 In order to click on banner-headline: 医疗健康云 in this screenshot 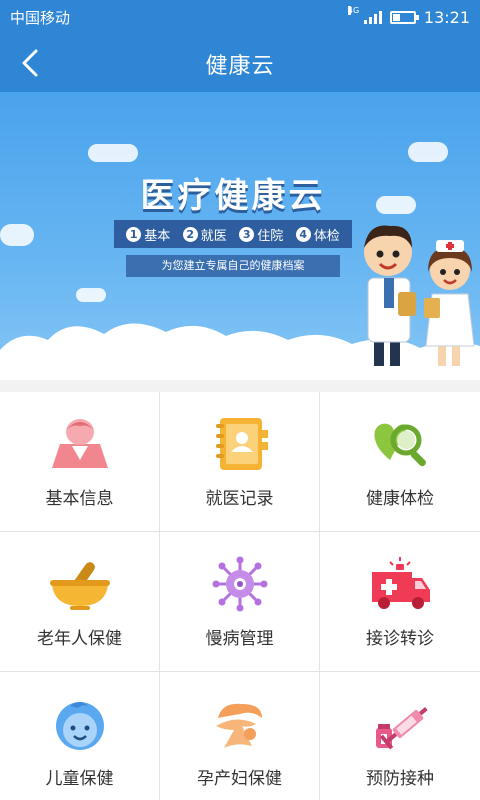, I will do `click(233, 196)`.